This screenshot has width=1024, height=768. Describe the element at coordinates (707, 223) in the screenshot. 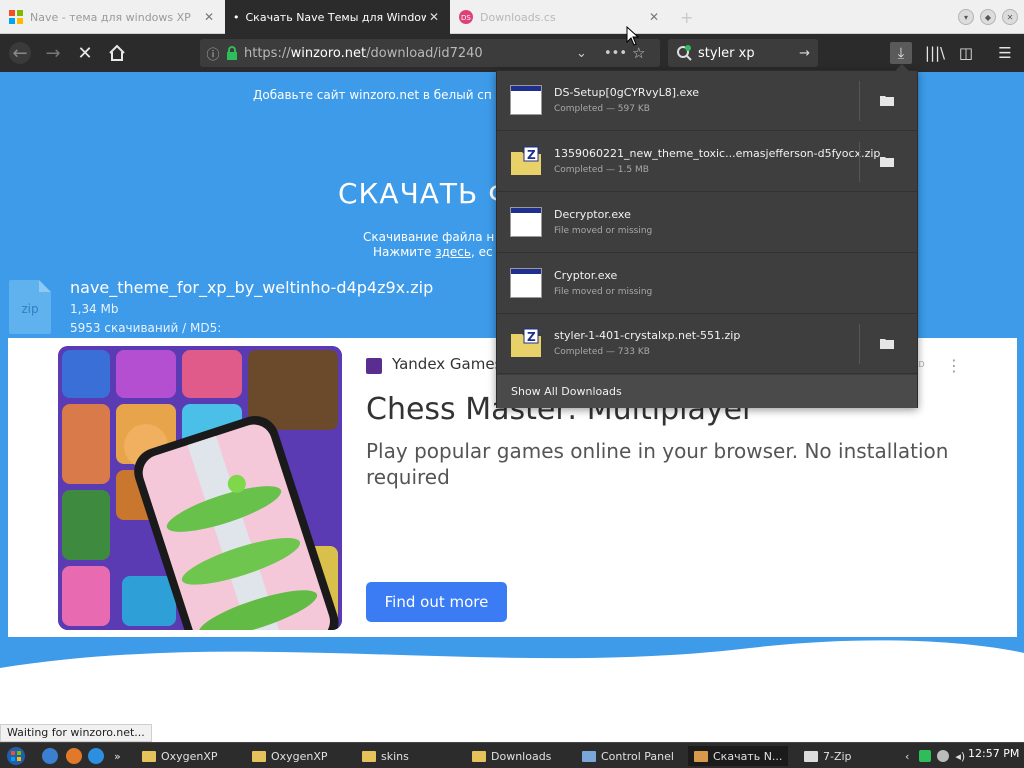

I see `download-item: Decryptor.exe File moved or missing` at that location.